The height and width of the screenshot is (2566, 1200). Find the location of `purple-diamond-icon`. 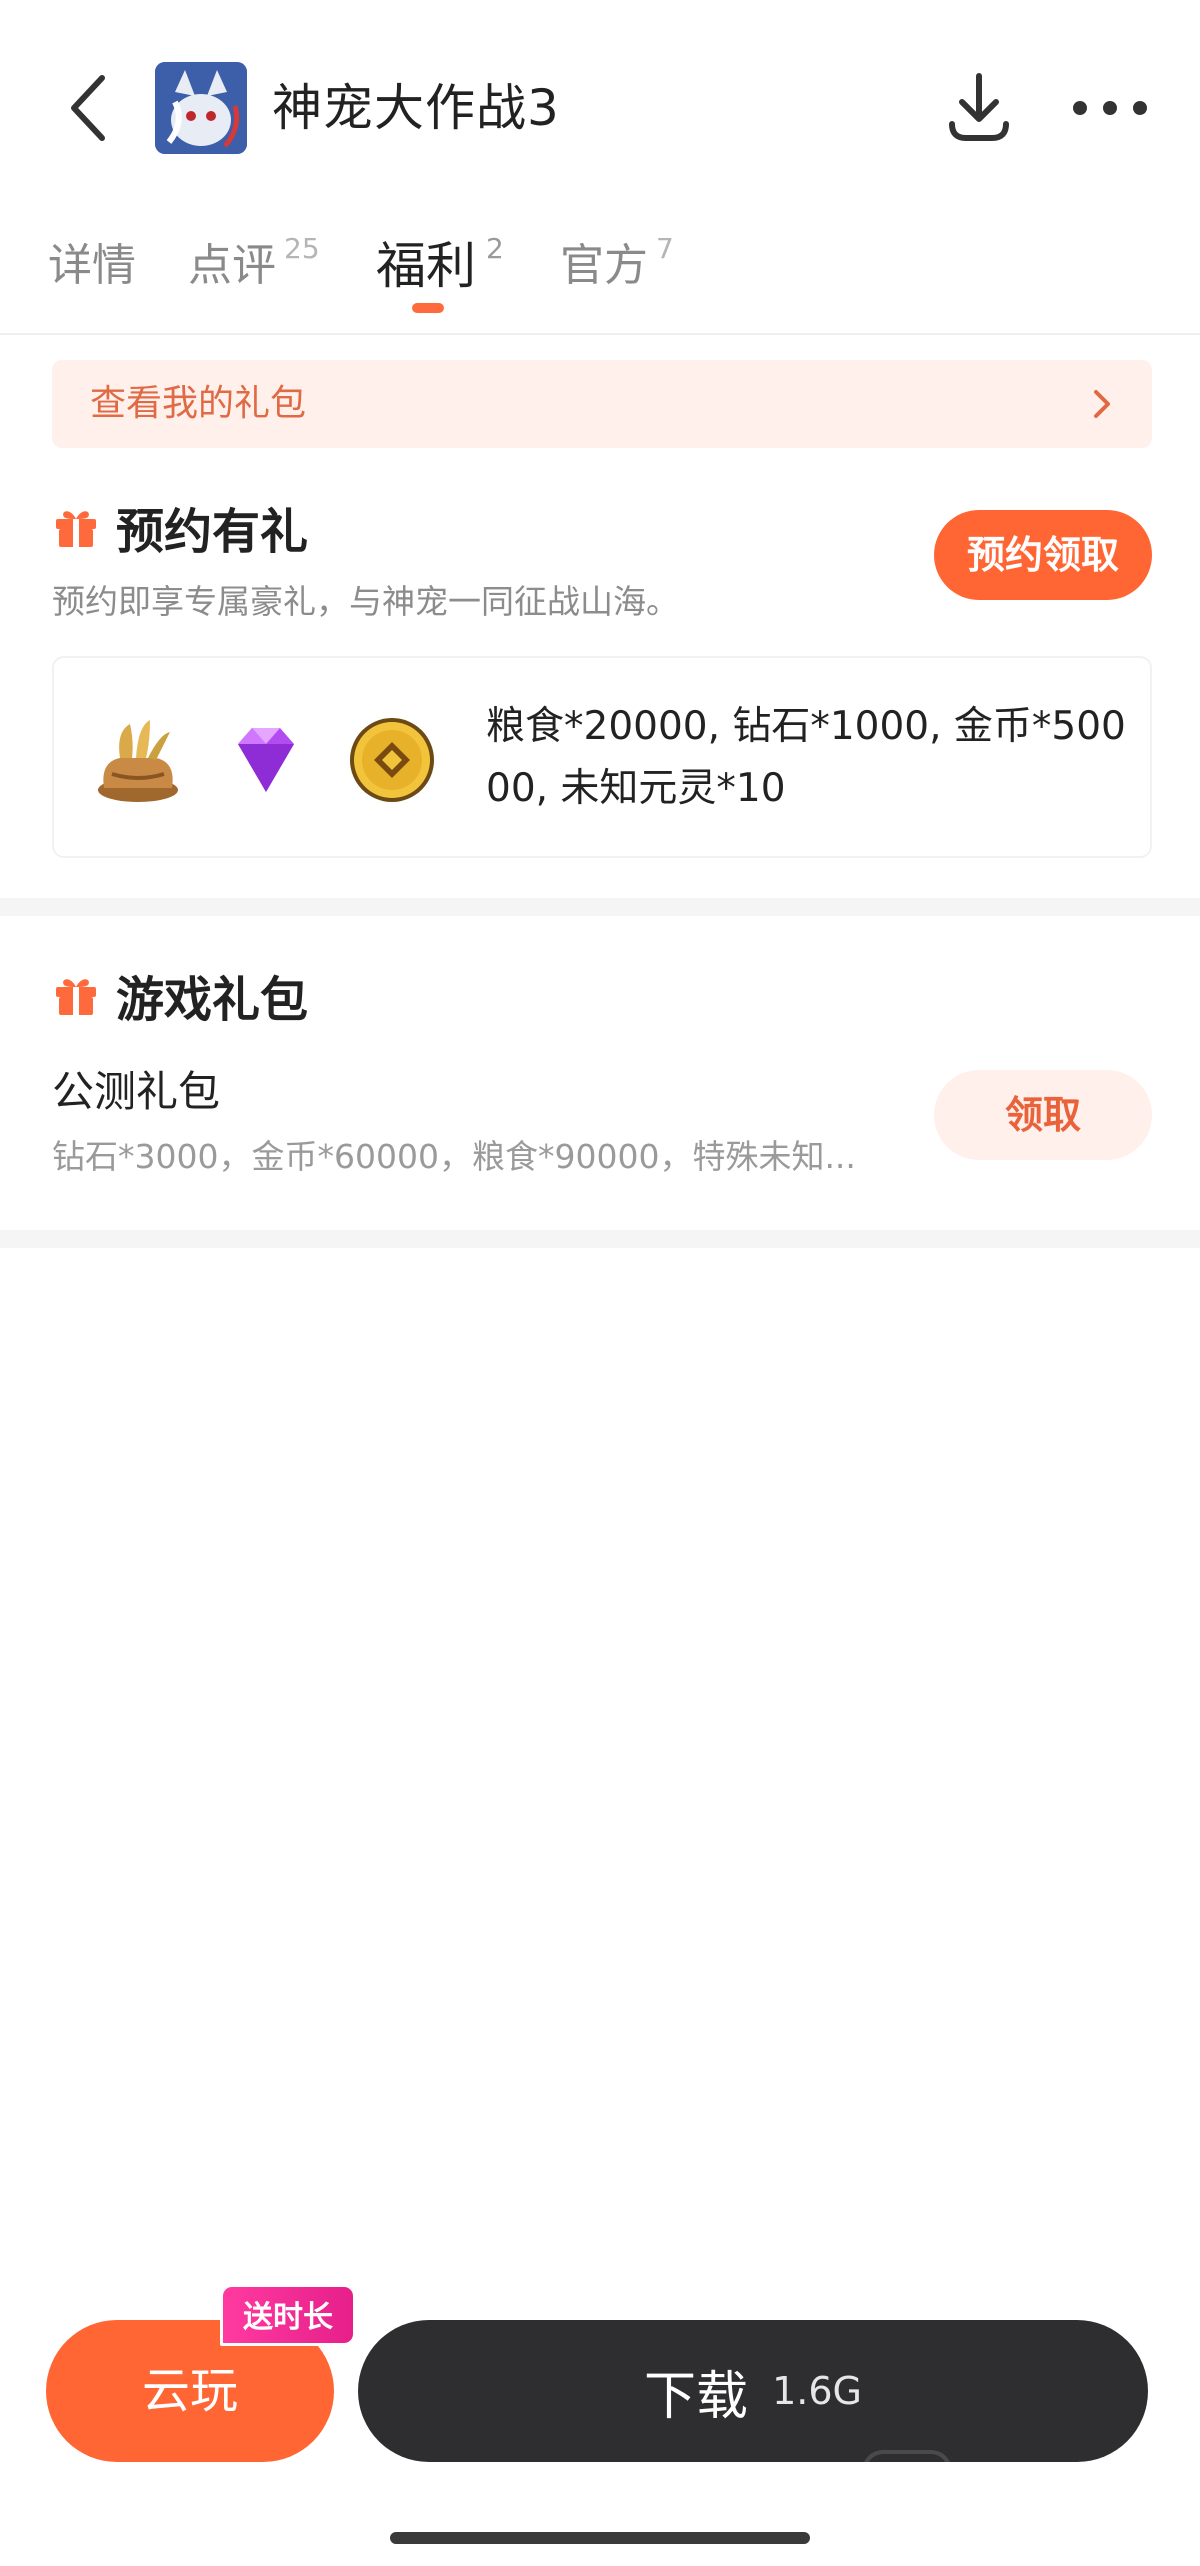

purple-diamond-icon is located at coordinates (266, 760).